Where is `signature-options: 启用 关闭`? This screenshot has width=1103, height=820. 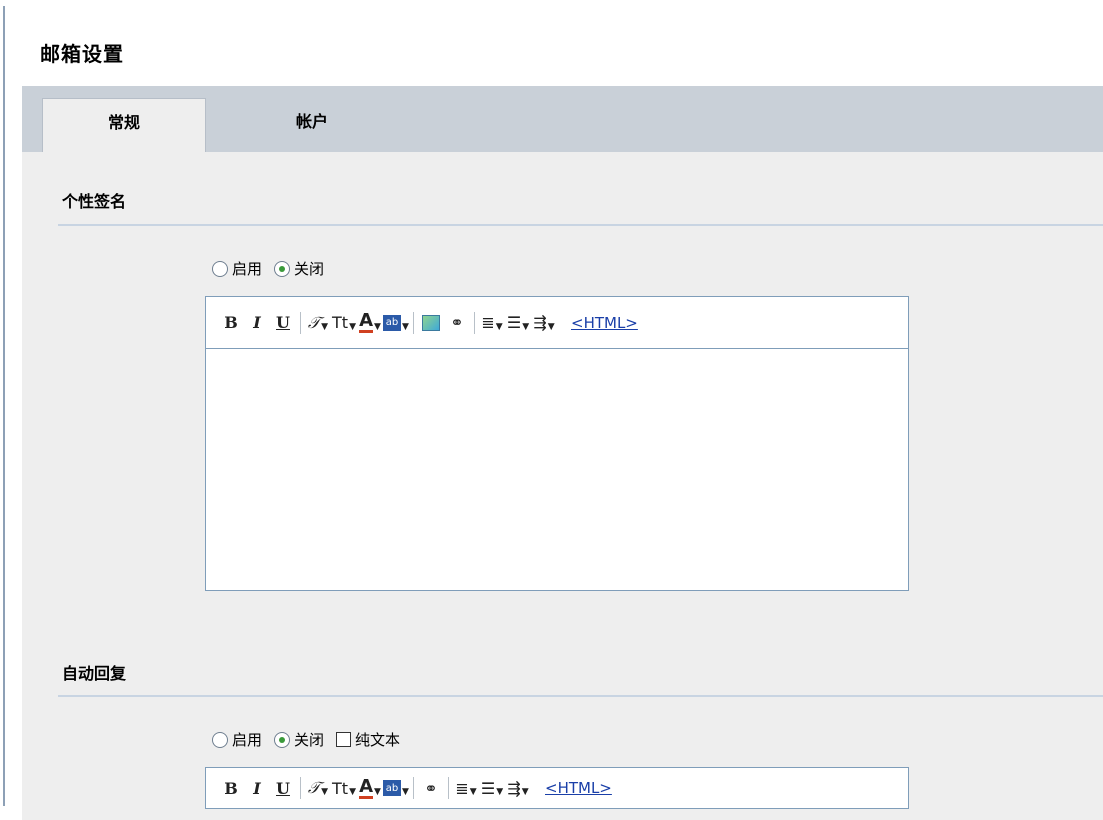 signature-options: 启用 关闭 is located at coordinates (274, 268).